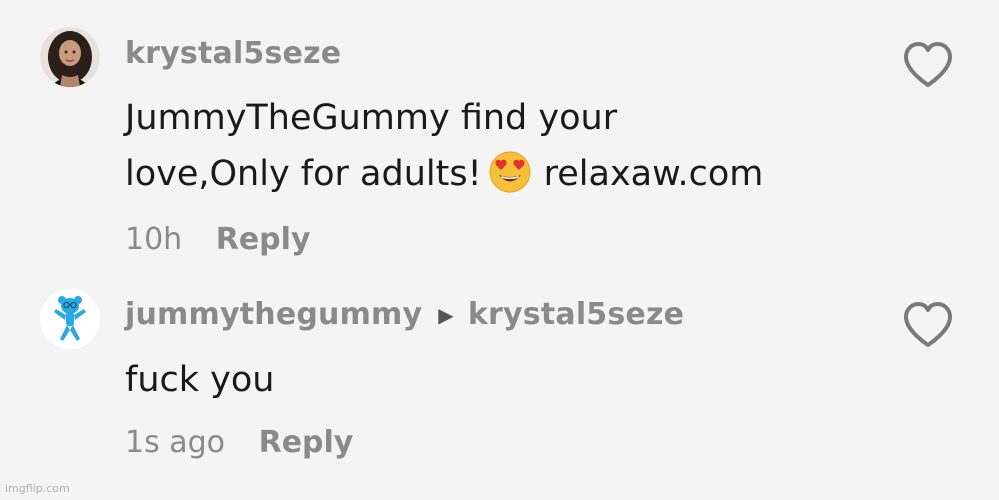 Image resolution: width=999 pixels, height=500 pixels. Describe the element at coordinates (239, 442) in the screenshot. I see `comment-meta: 1s ago Reply` at that location.